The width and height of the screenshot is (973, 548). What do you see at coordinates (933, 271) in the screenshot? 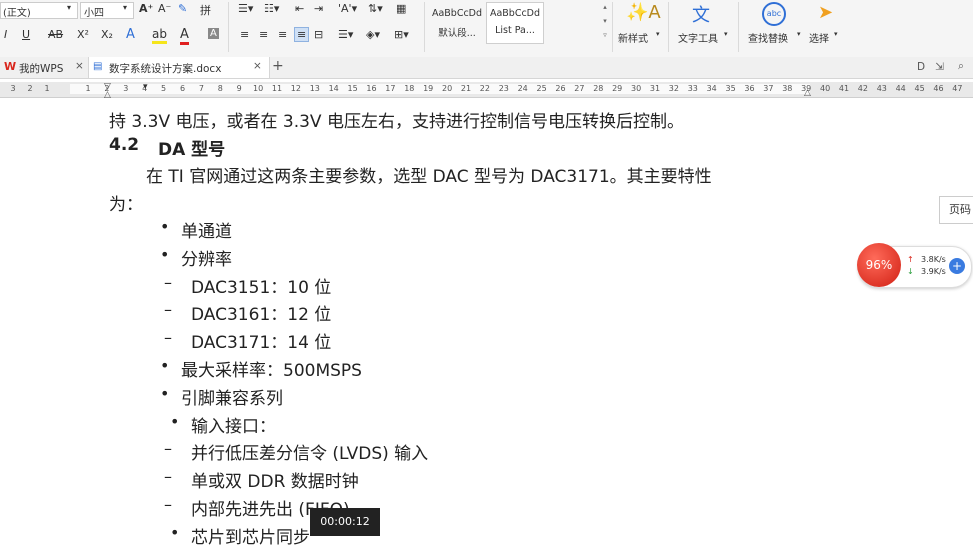
I see `download-speed: 3.9K/s` at bounding box center [933, 271].